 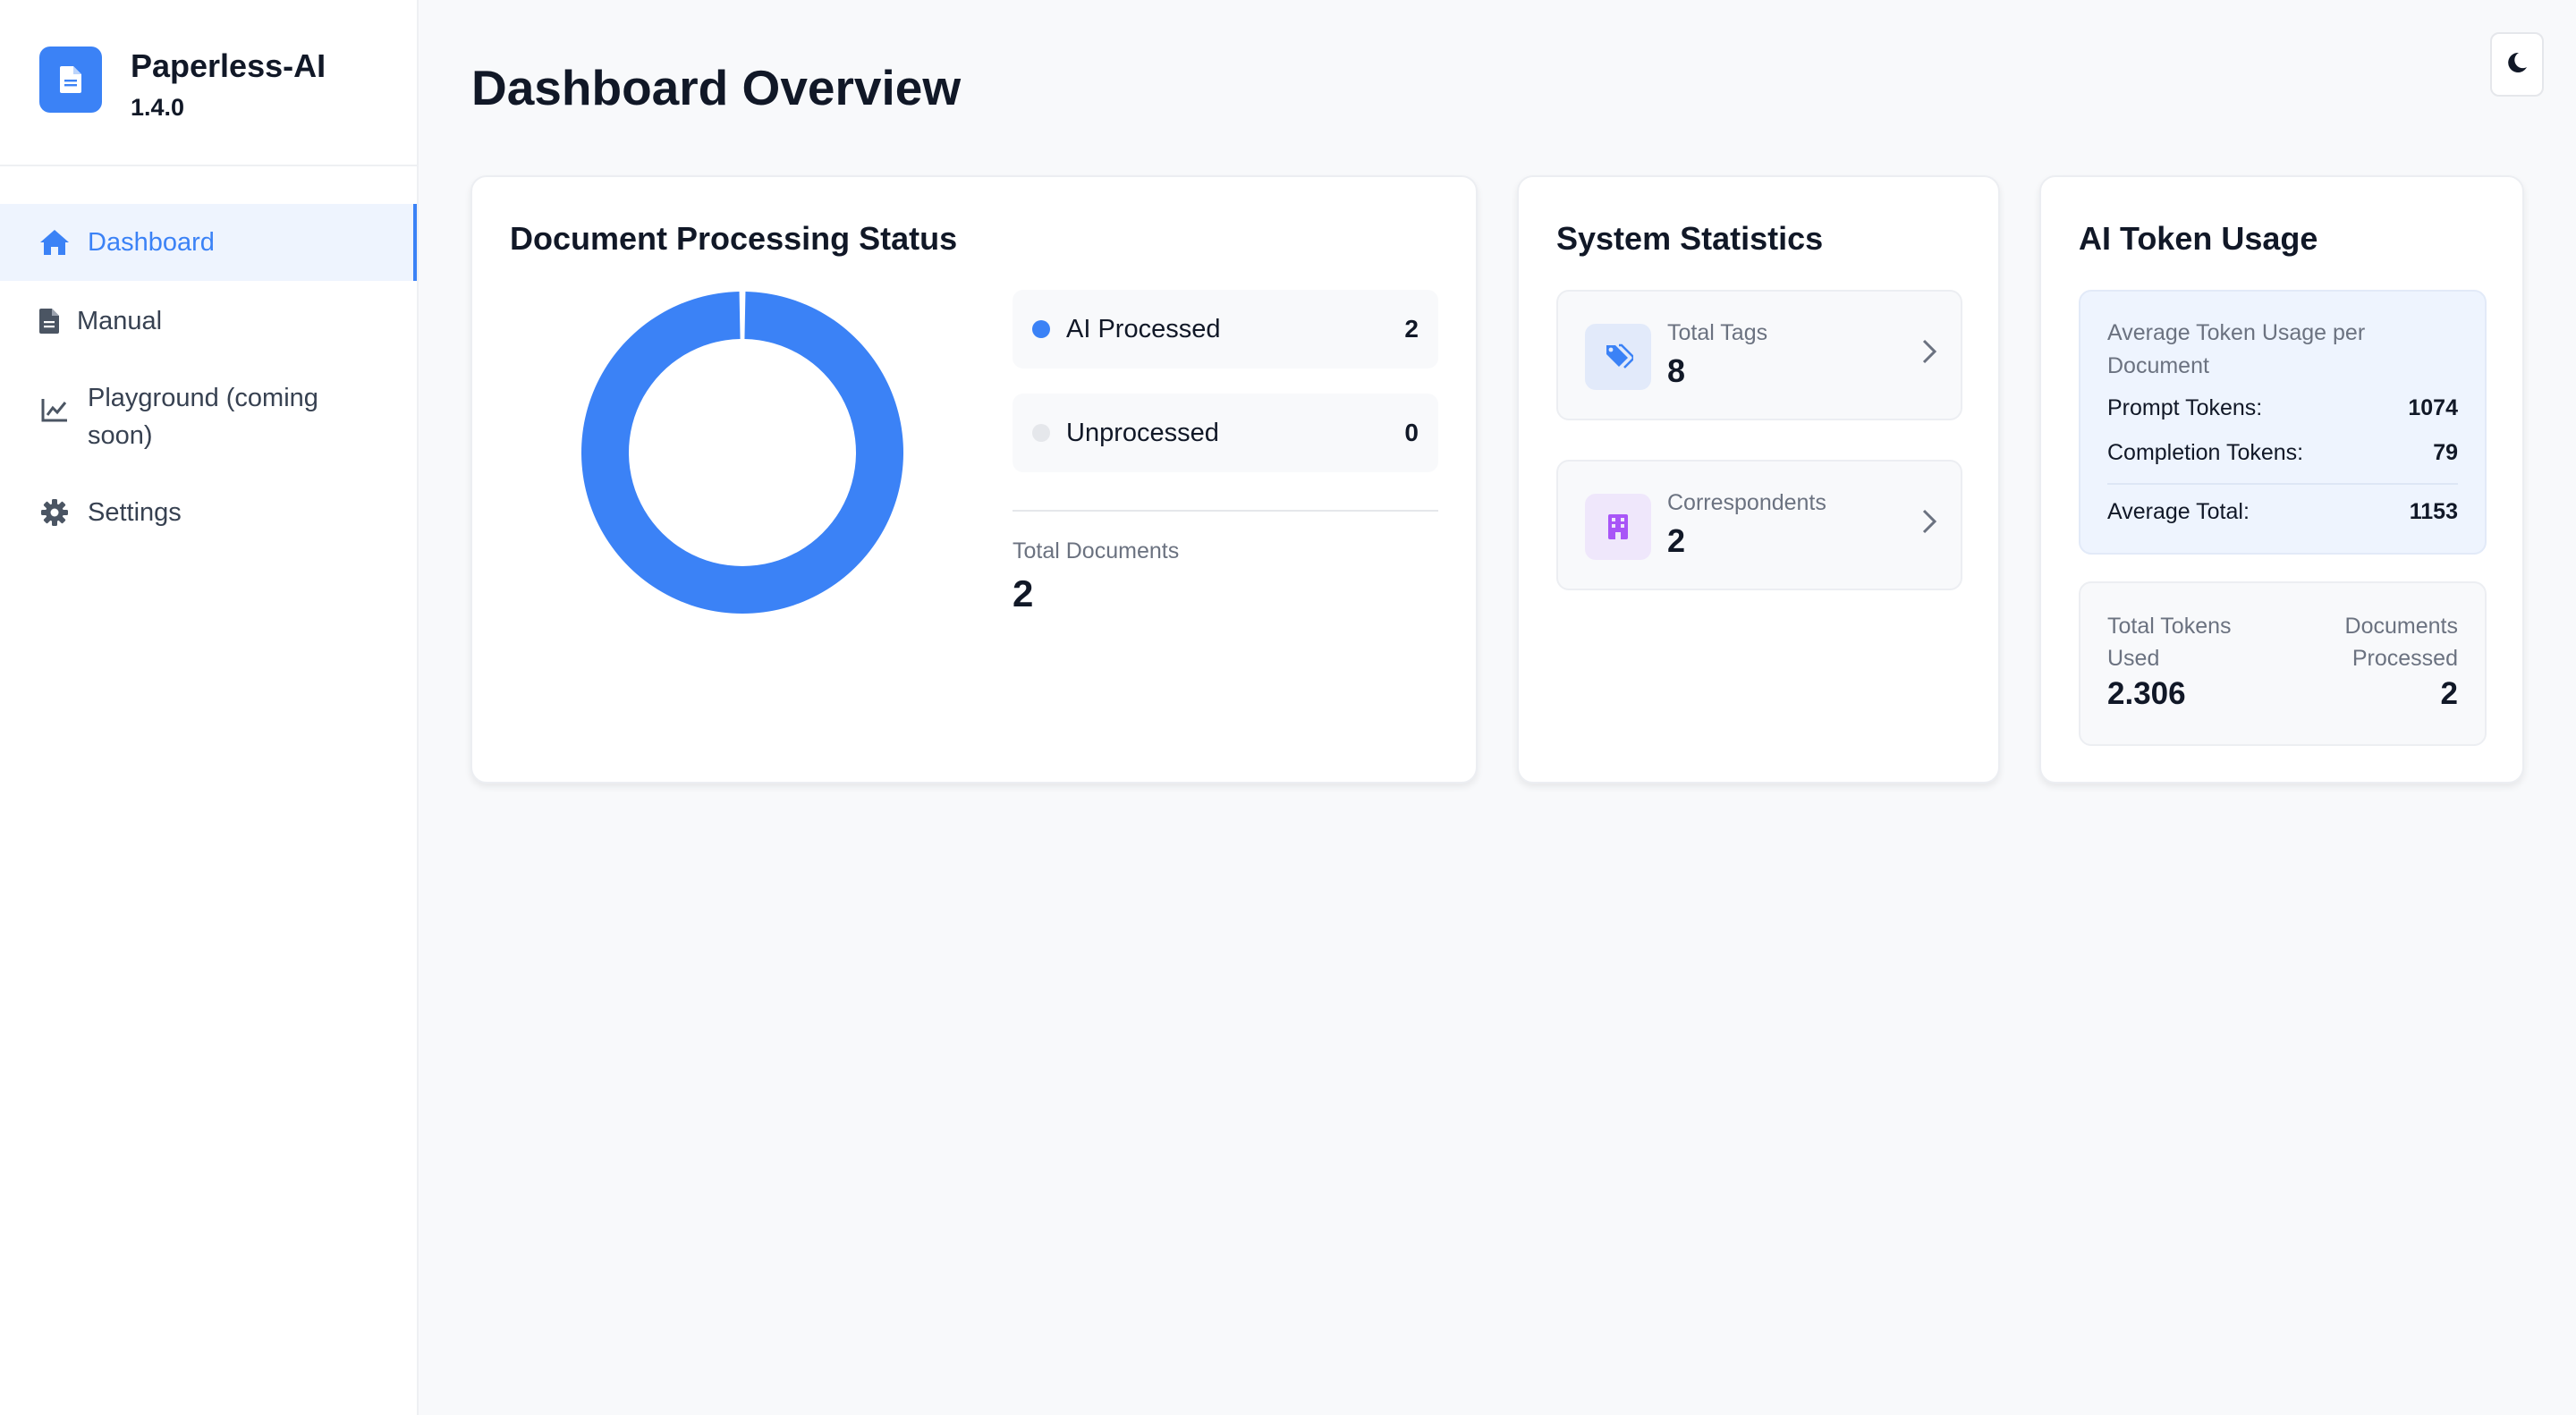 I want to click on sidebar-item-dashboard: Dashboard, so click(x=208, y=243).